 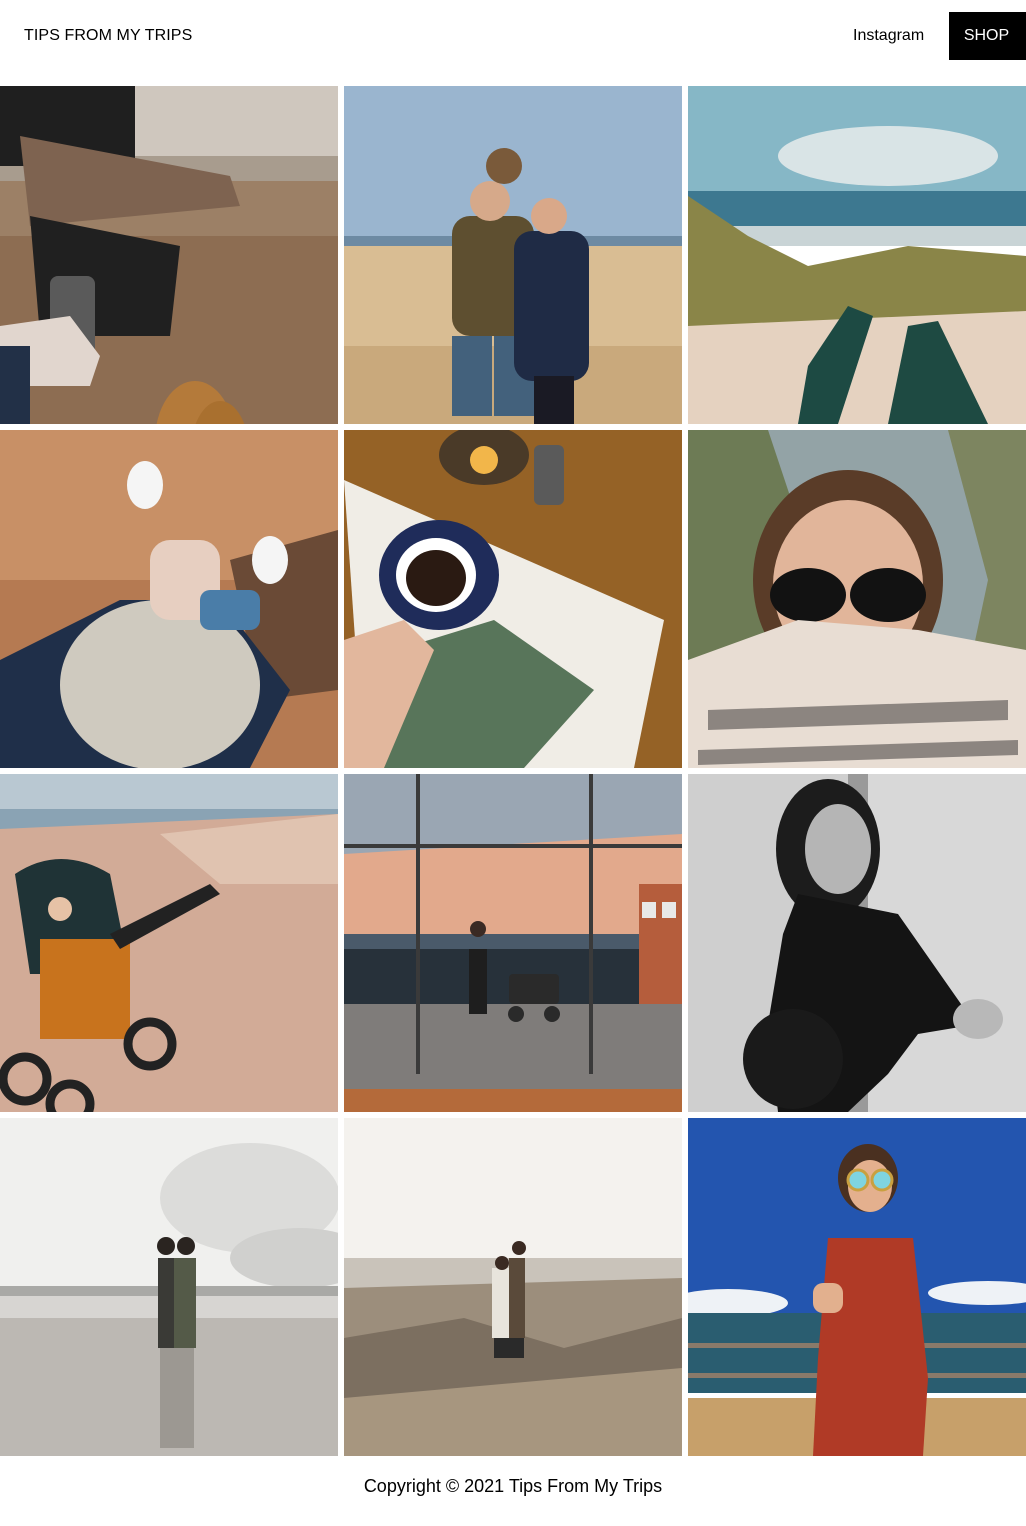 I want to click on coffee-and-book-photo, so click(x=513, y=599).